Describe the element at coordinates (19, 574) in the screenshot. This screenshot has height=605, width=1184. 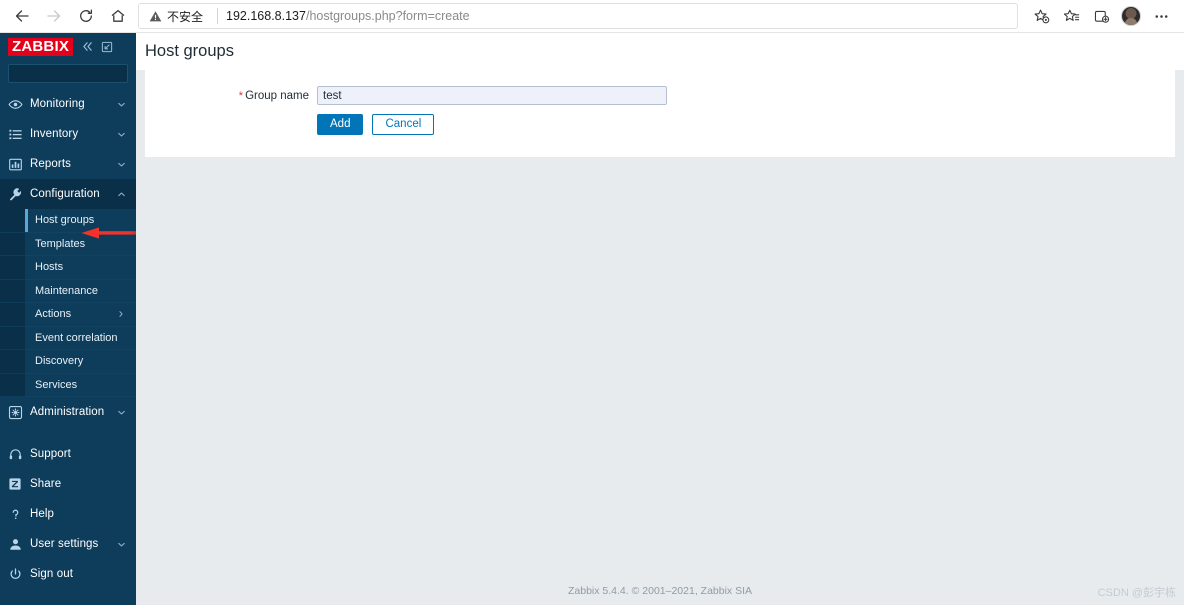
I see `power-icon` at that location.